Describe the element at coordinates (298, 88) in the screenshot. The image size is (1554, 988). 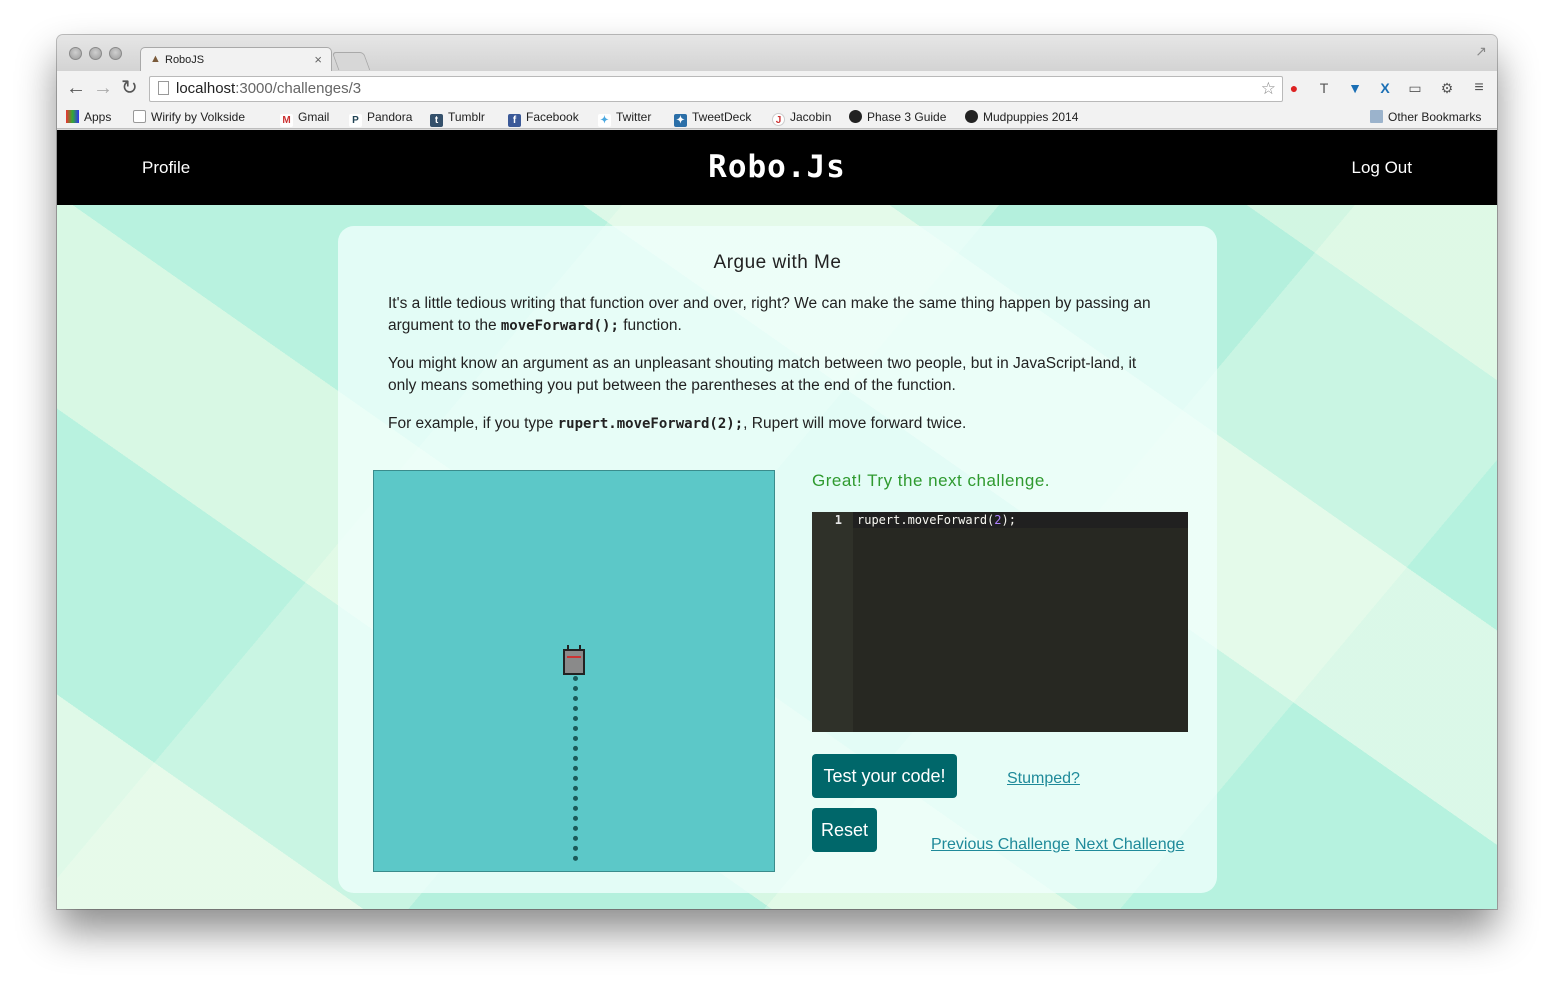
I see `url-path: :3000/challenges/3` at that location.